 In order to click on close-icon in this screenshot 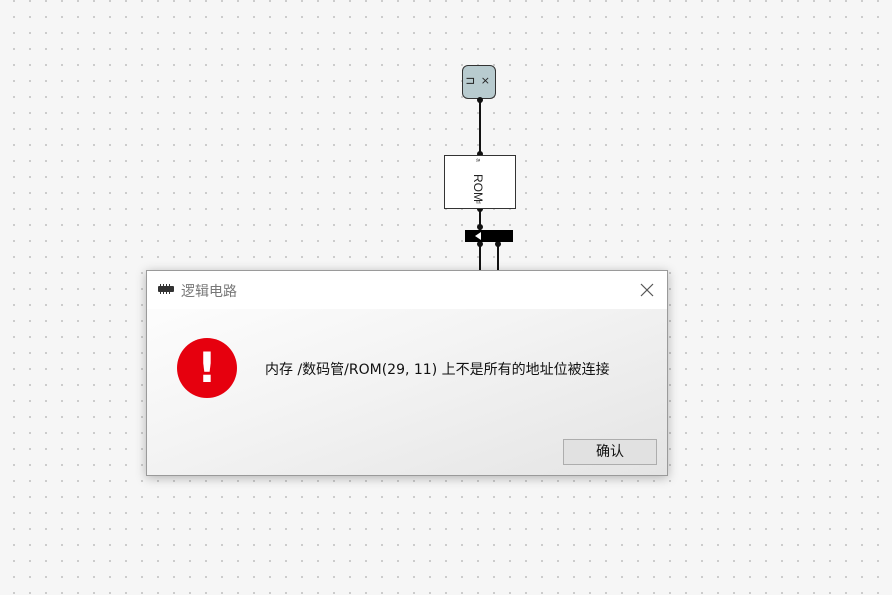, I will do `click(647, 290)`.